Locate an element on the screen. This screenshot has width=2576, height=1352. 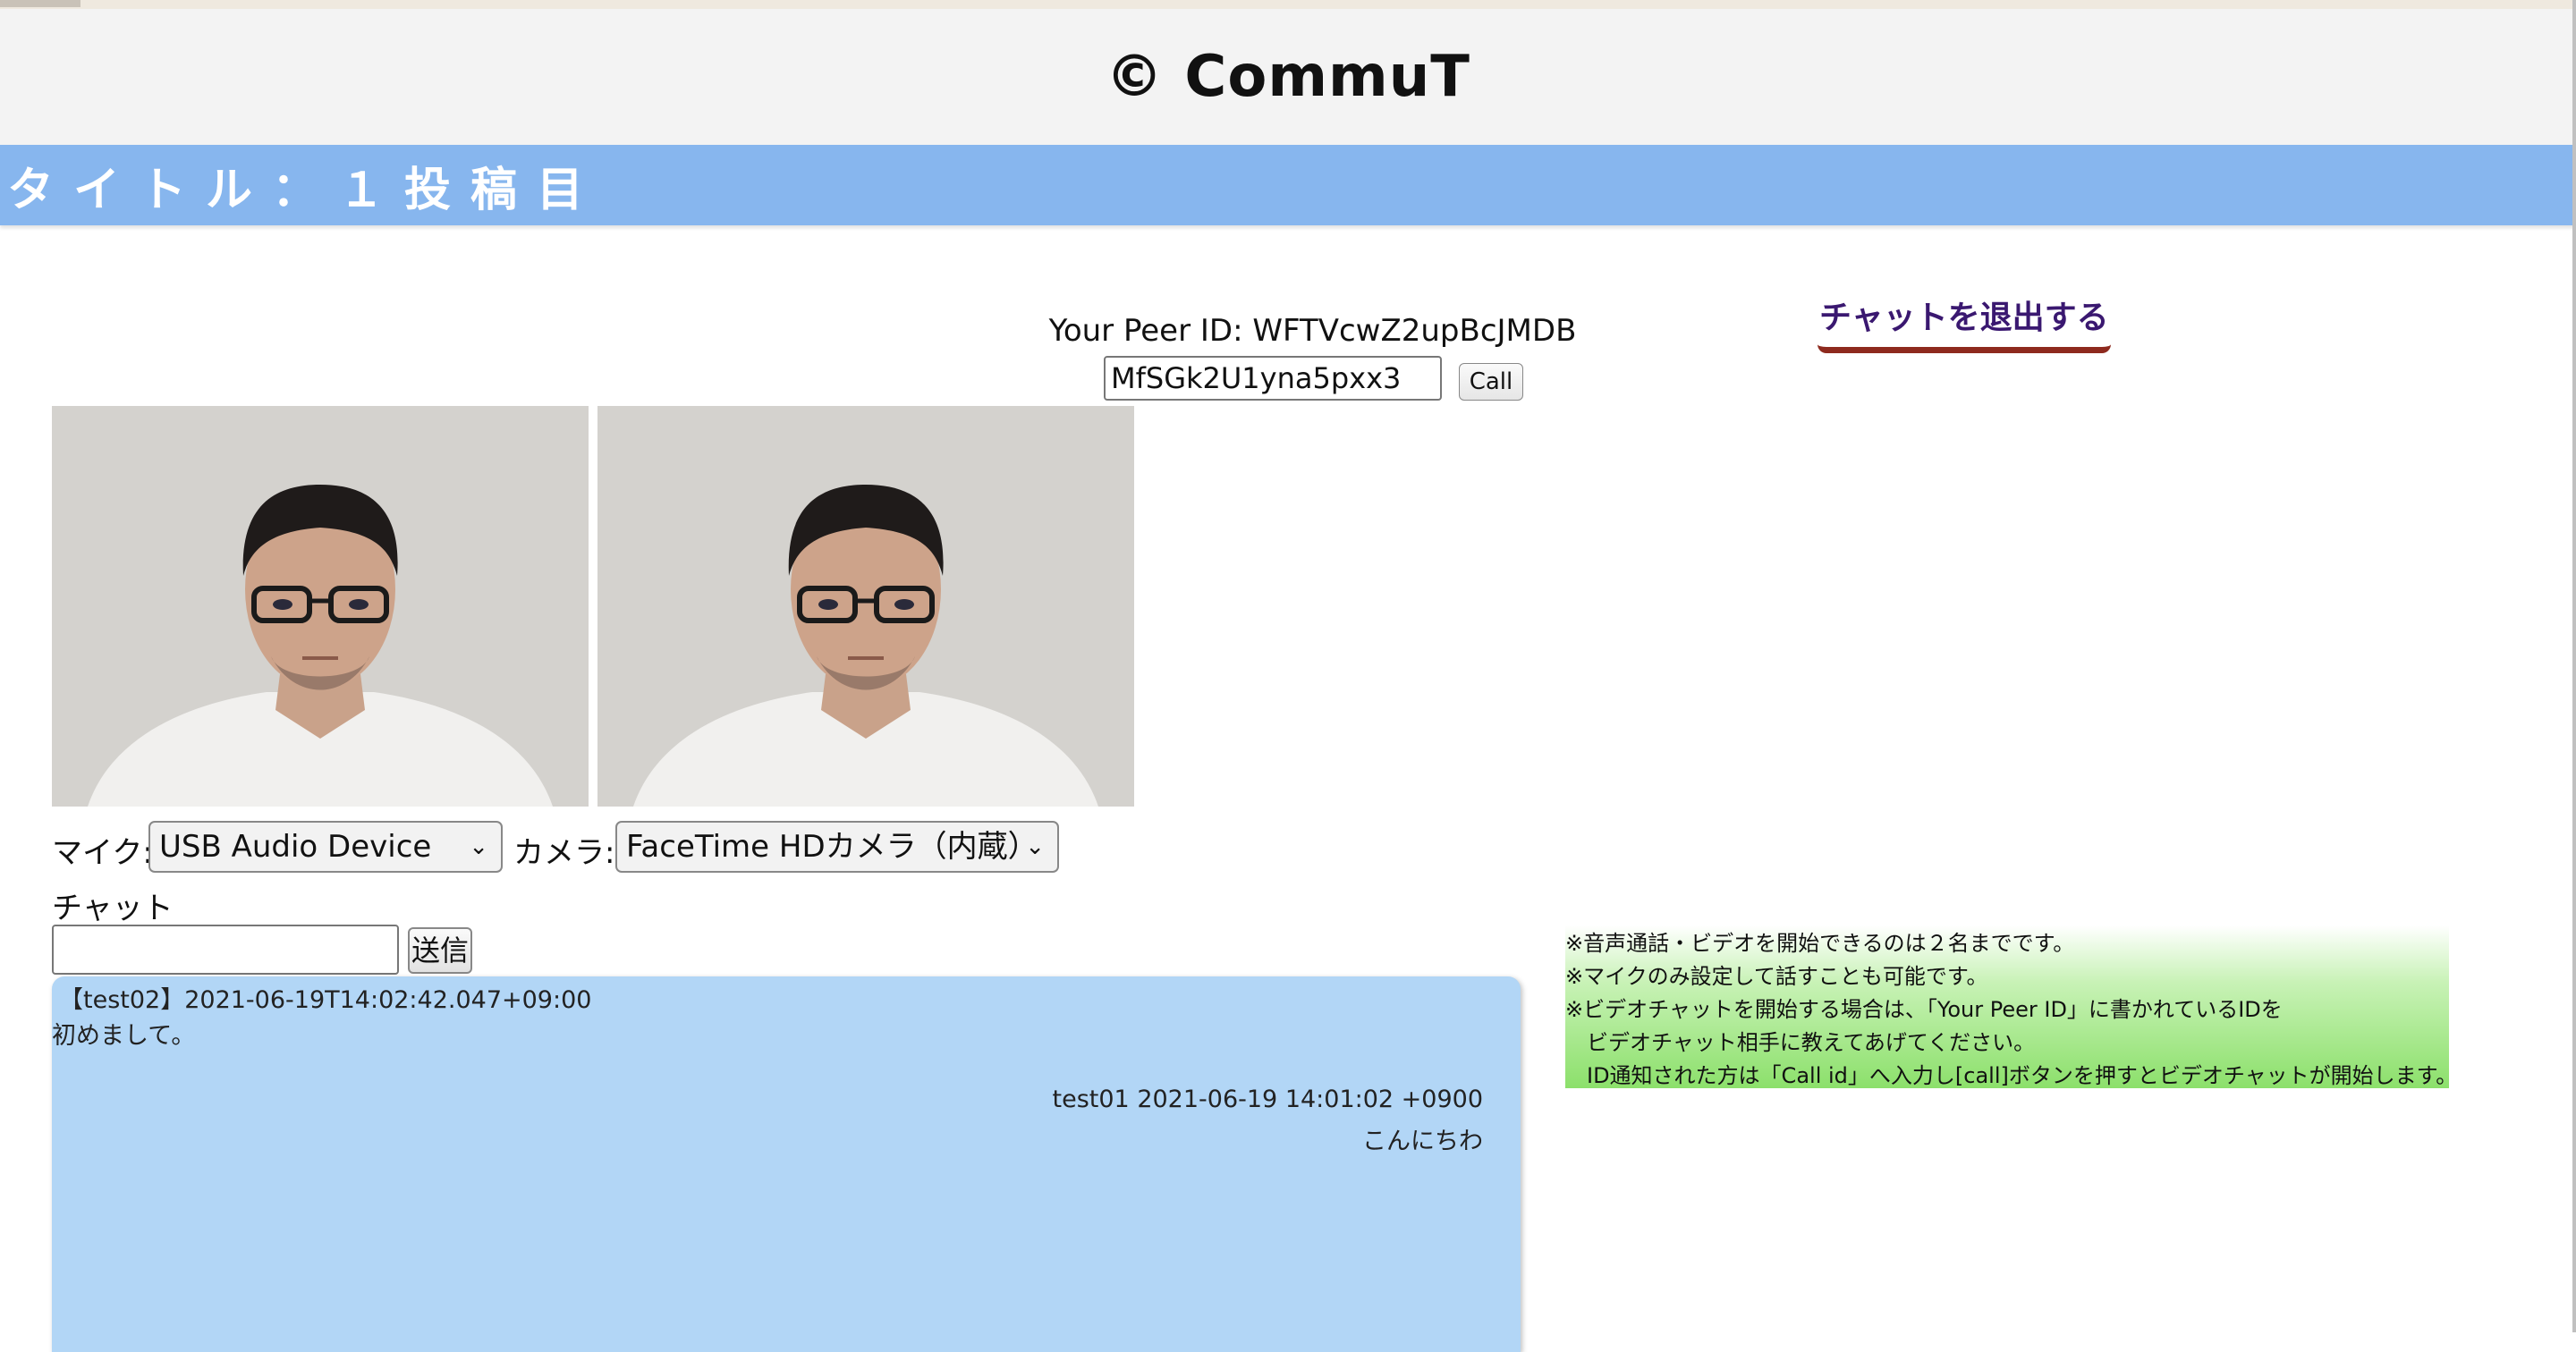
chat-heading: チャット is located at coordinates (113, 908).